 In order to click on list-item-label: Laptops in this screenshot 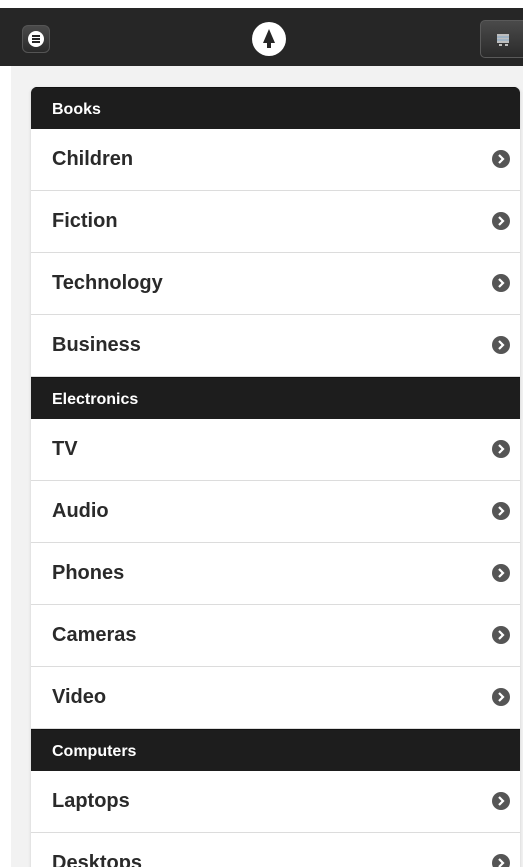, I will do `click(91, 801)`.